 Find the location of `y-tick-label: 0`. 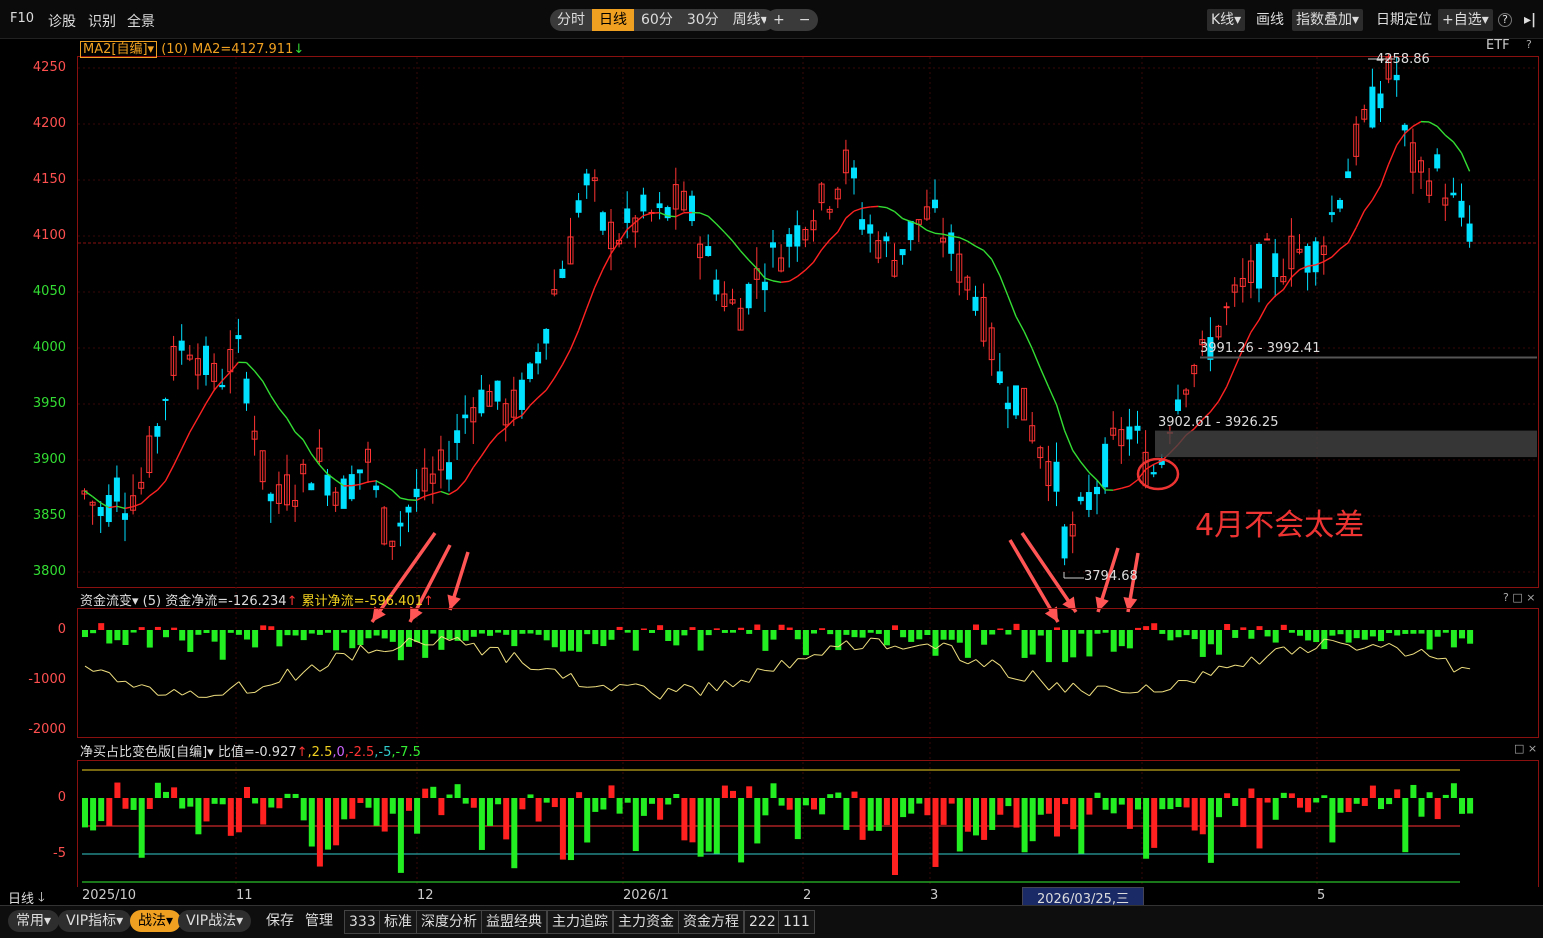

y-tick-label: 0 is located at coordinates (36, 797).